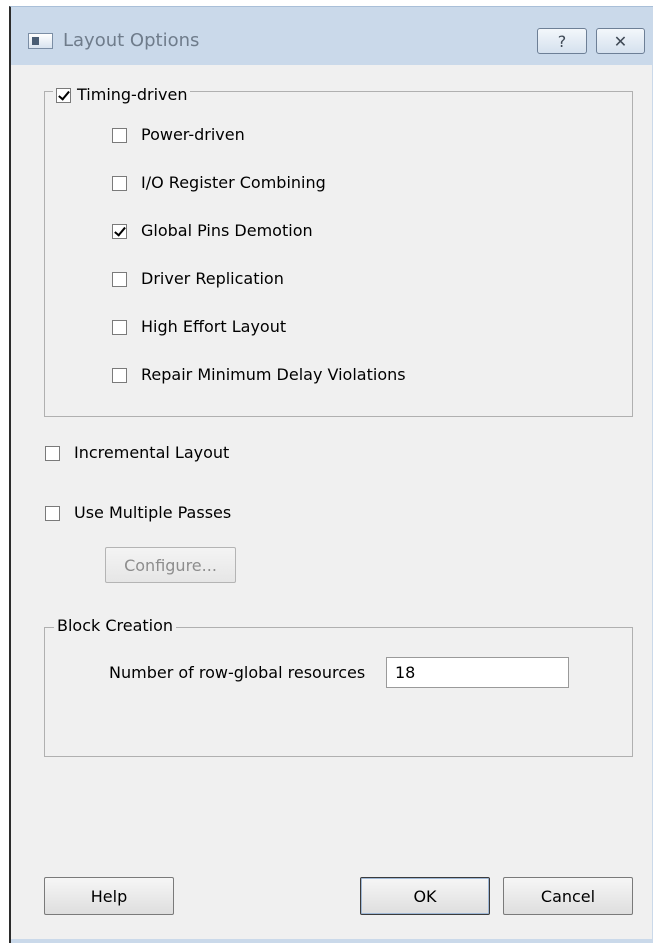 The height and width of the screenshot is (943, 653). Describe the element at coordinates (52, 453) in the screenshot. I see `incremental-layout-checkbox` at that location.